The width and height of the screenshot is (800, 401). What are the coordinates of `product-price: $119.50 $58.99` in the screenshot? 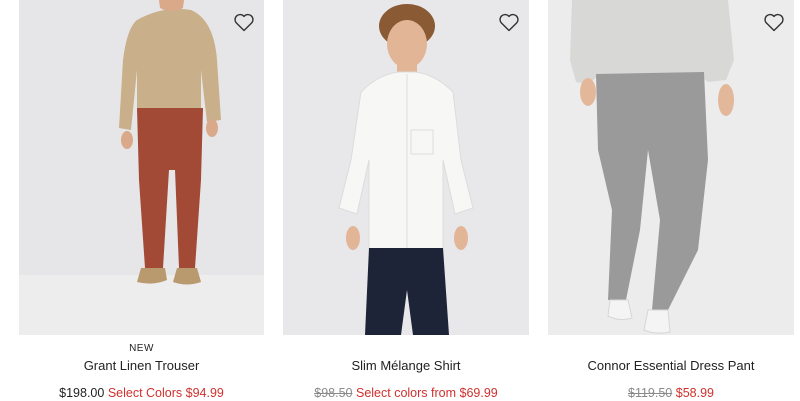 It's located at (671, 393).